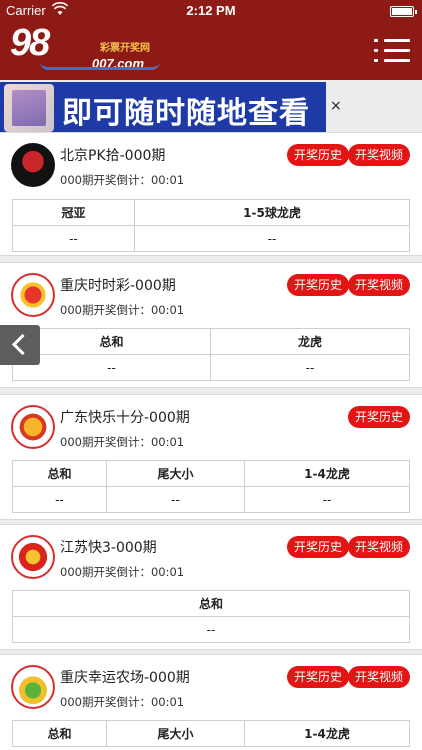  I want to click on result-table: 总和 --, so click(211, 616).